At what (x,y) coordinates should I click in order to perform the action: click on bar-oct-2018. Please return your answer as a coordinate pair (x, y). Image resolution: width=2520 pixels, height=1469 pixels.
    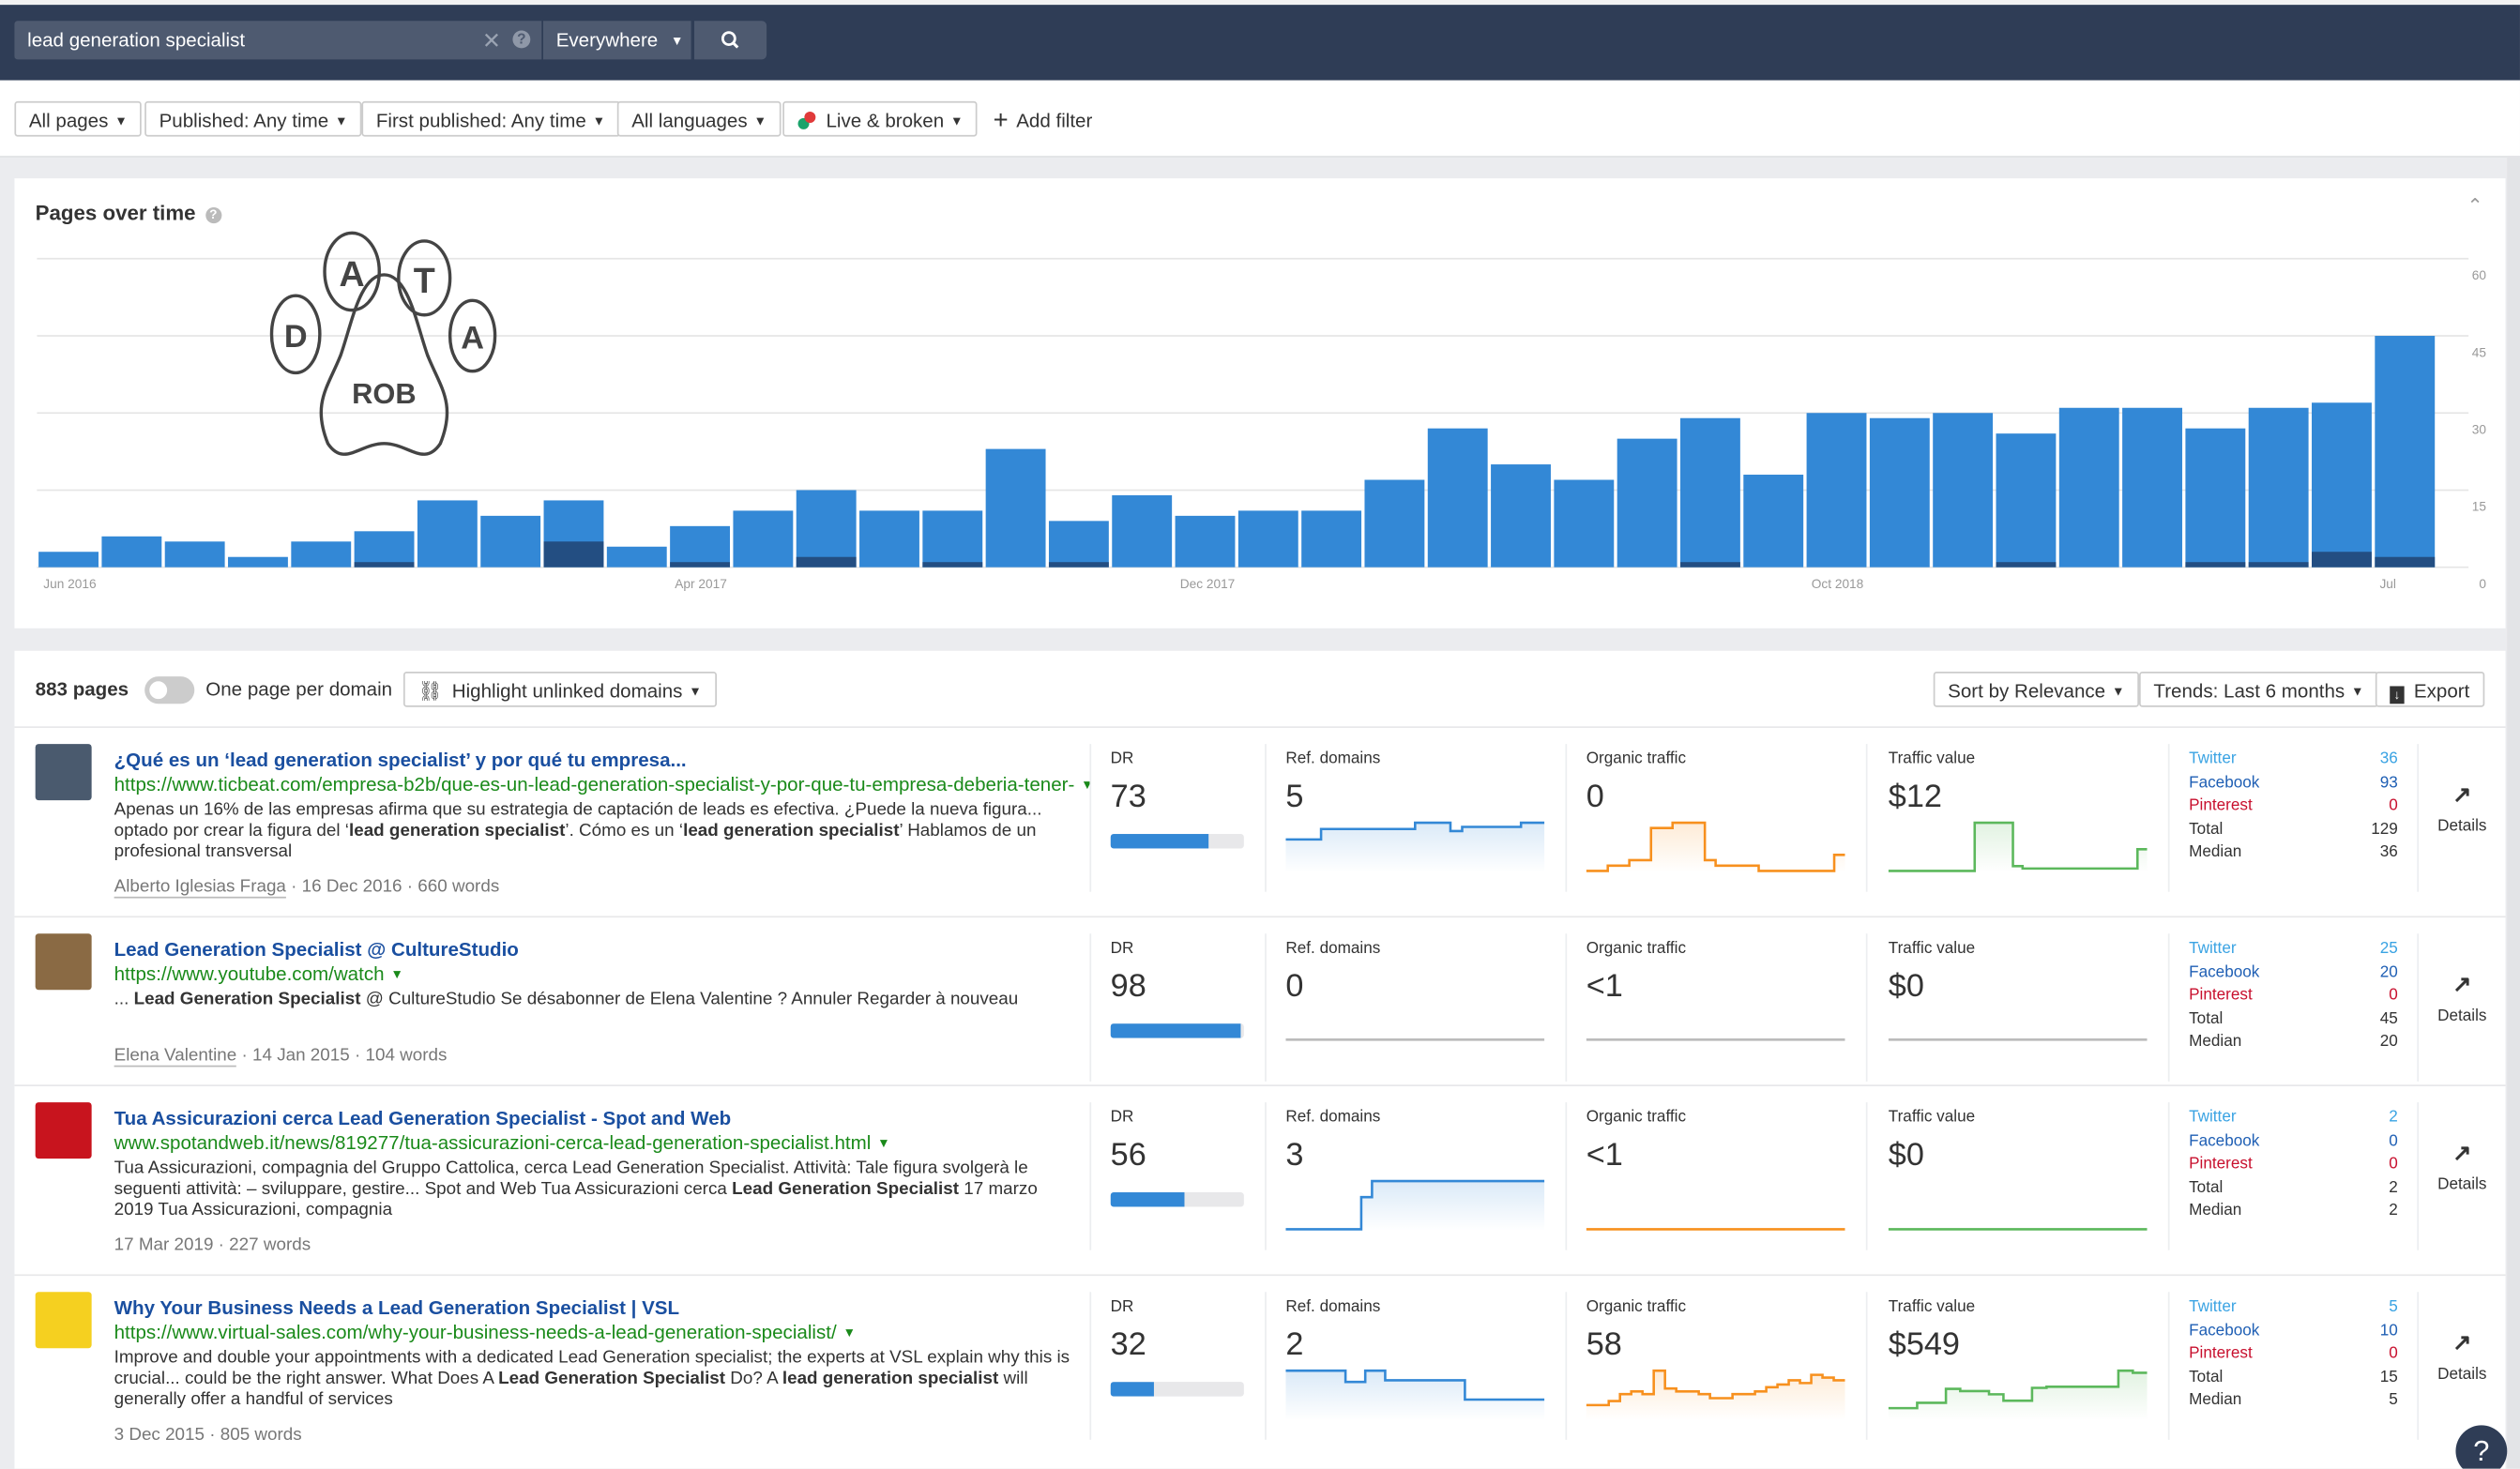
    Looking at the image, I should click on (1836, 490).